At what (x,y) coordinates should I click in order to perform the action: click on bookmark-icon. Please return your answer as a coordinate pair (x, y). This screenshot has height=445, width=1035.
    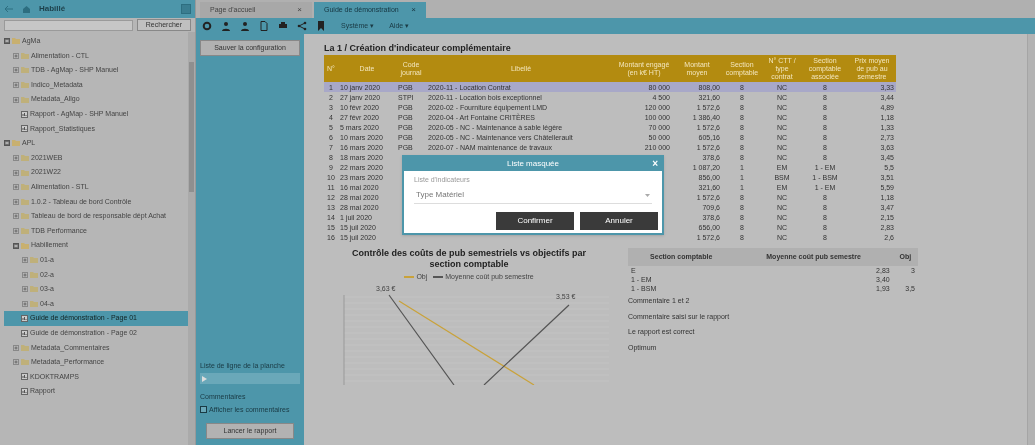
    Looking at the image, I should click on (321, 26).